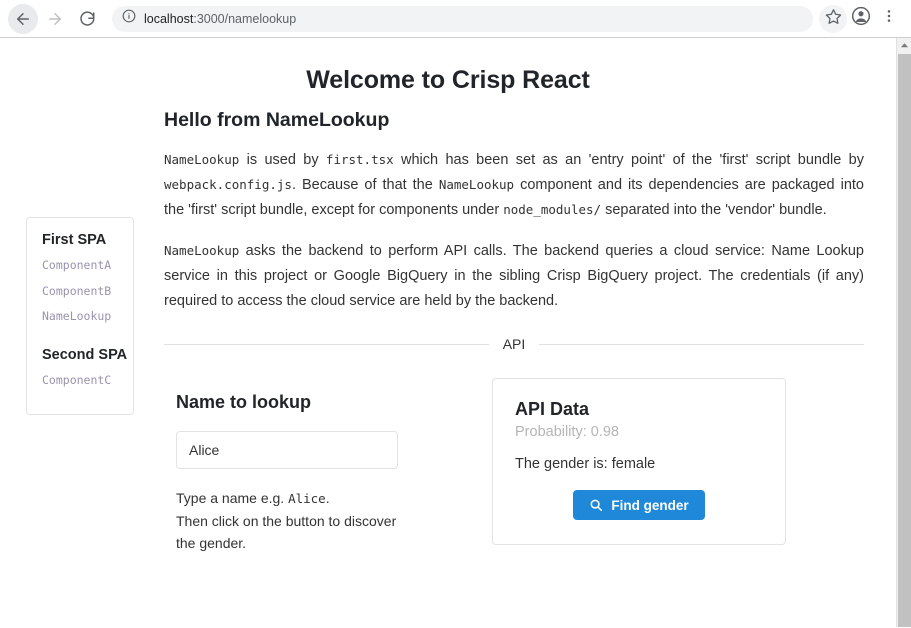 This screenshot has height=628, width=911. I want to click on forward-button, so click(55, 19).